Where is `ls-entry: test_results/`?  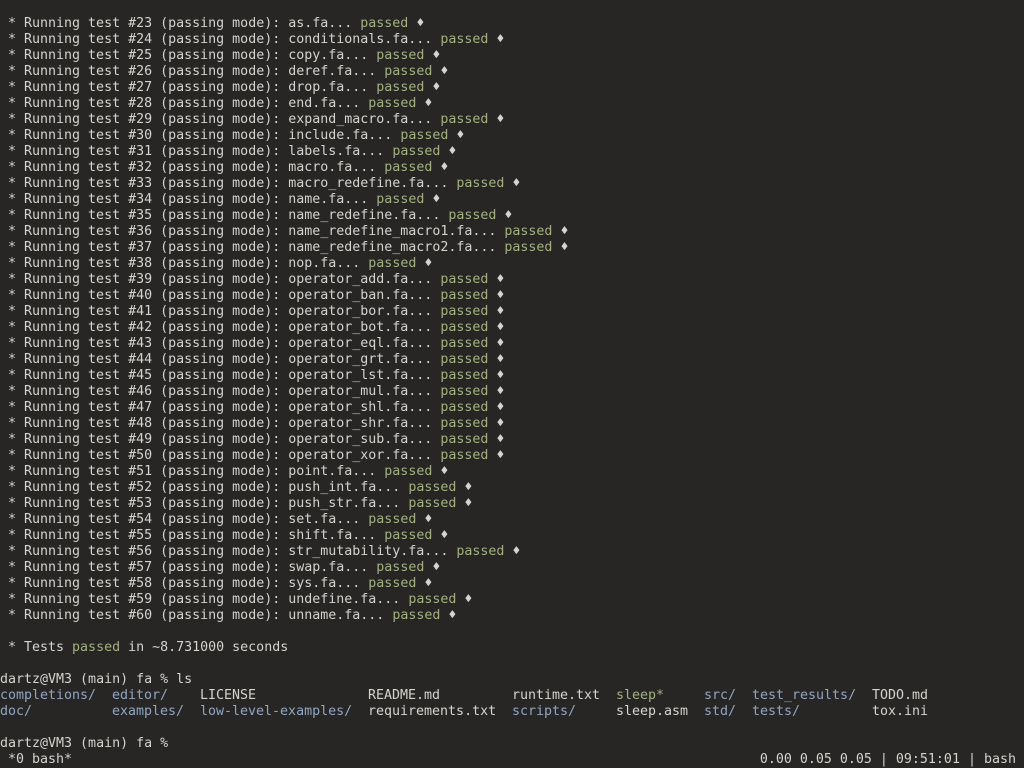
ls-entry: test_results/ is located at coordinates (804, 695).